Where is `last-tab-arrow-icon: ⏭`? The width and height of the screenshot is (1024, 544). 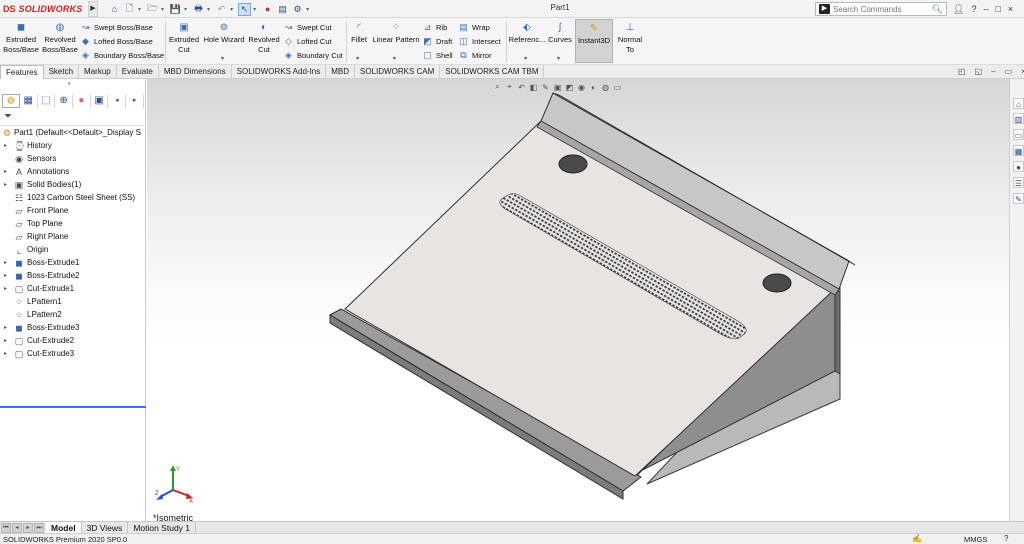 last-tab-arrow-icon: ⏭ is located at coordinates (39, 528).